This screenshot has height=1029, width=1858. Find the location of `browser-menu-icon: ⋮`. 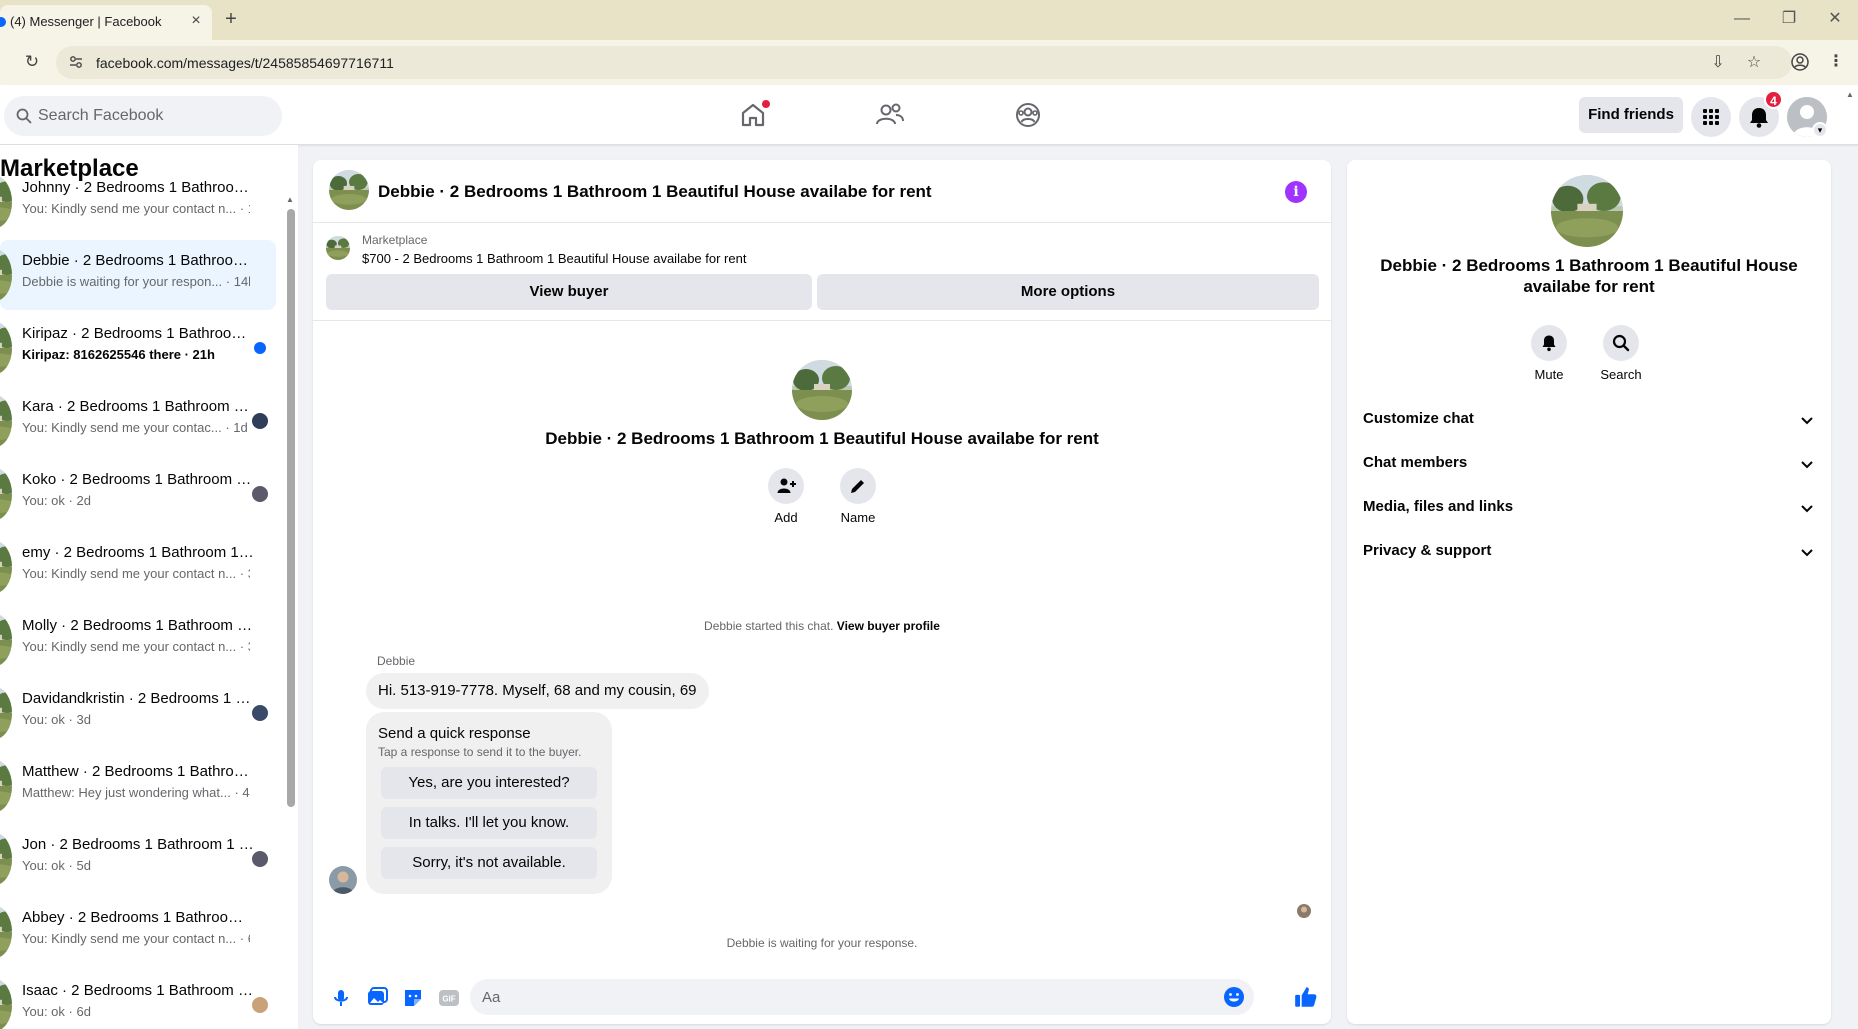

browser-menu-icon: ⋮ is located at coordinates (1836, 62).